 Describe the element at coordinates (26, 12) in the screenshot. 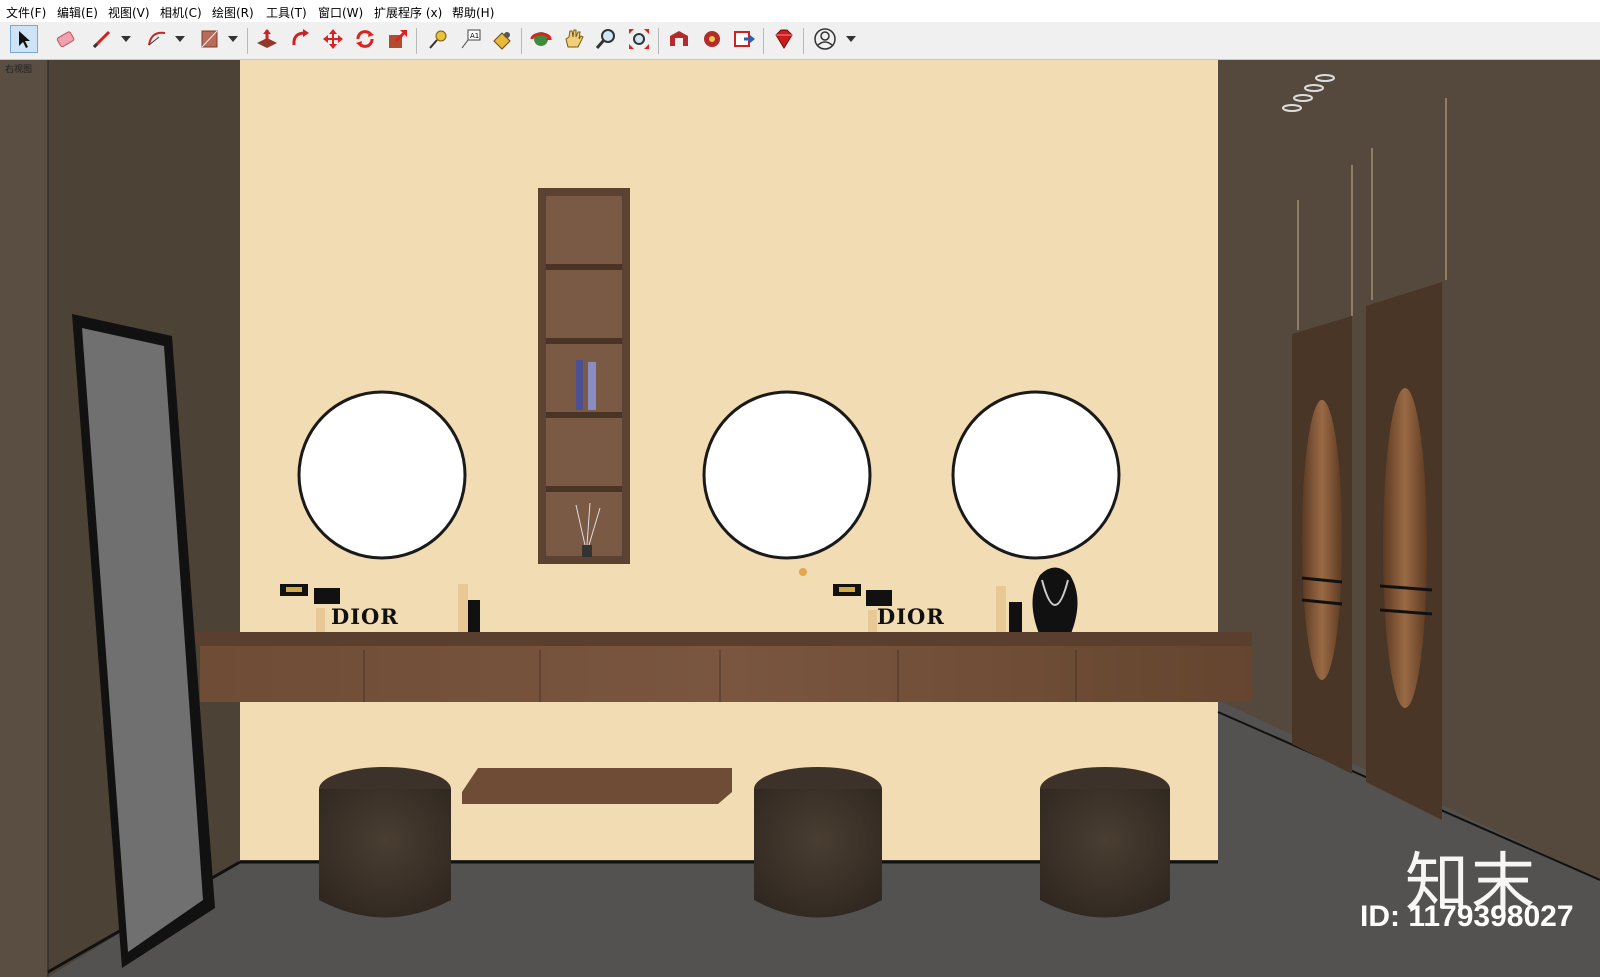

I see `menu-file: 文件(F)` at that location.